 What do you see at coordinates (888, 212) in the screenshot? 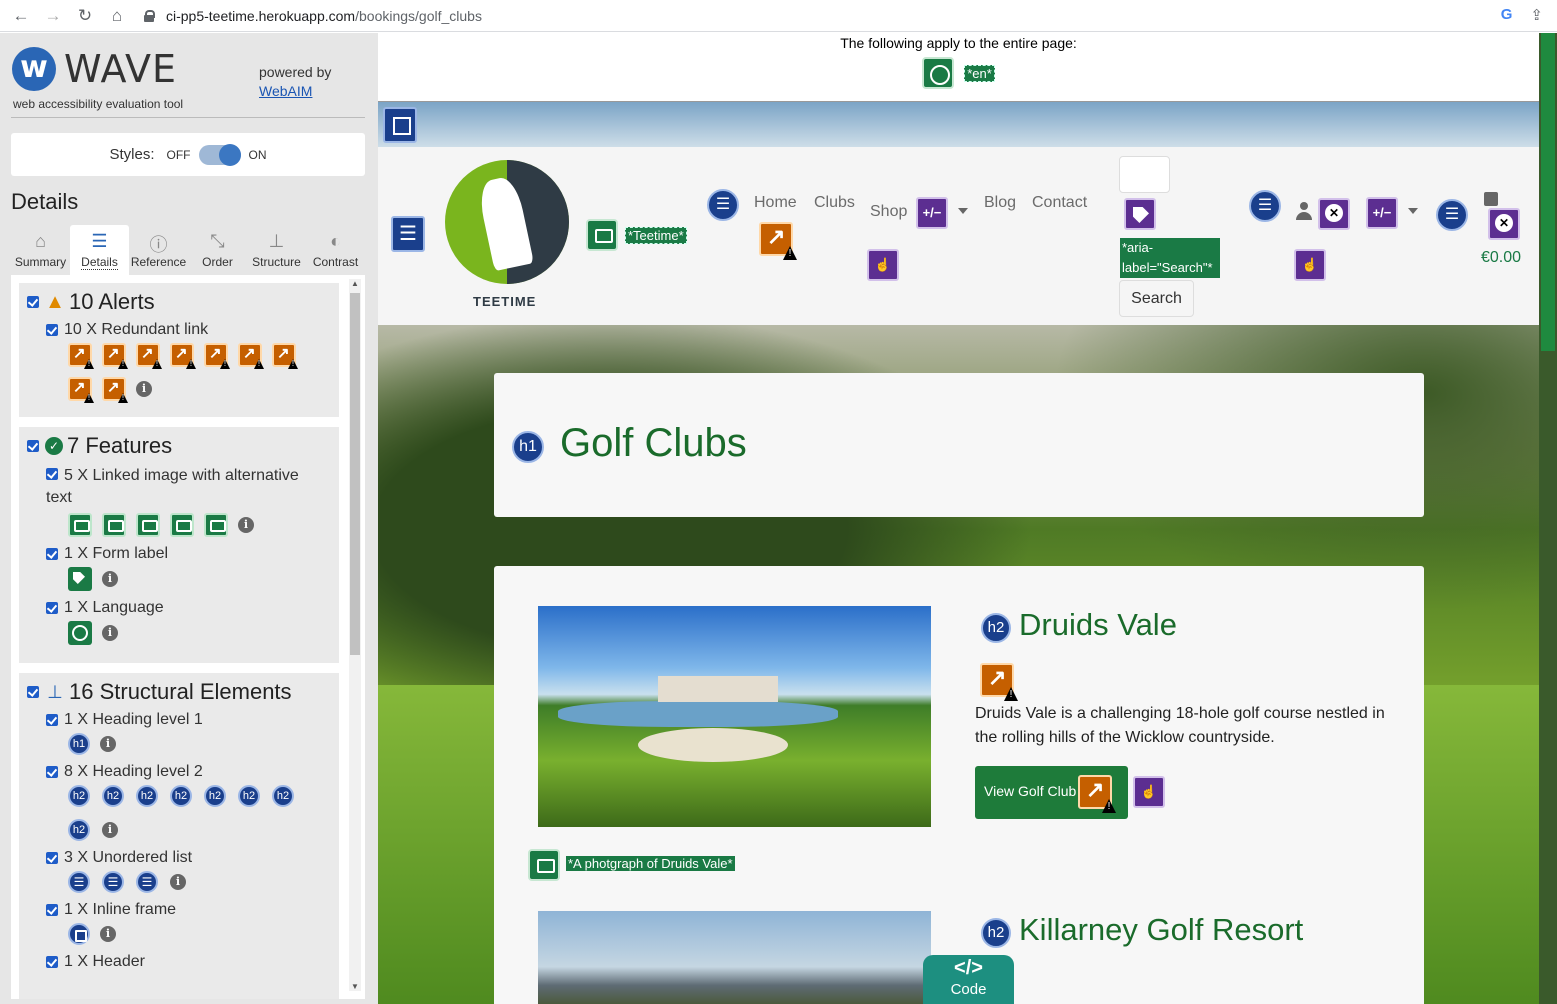
I see `nav-shop: Shop` at bounding box center [888, 212].